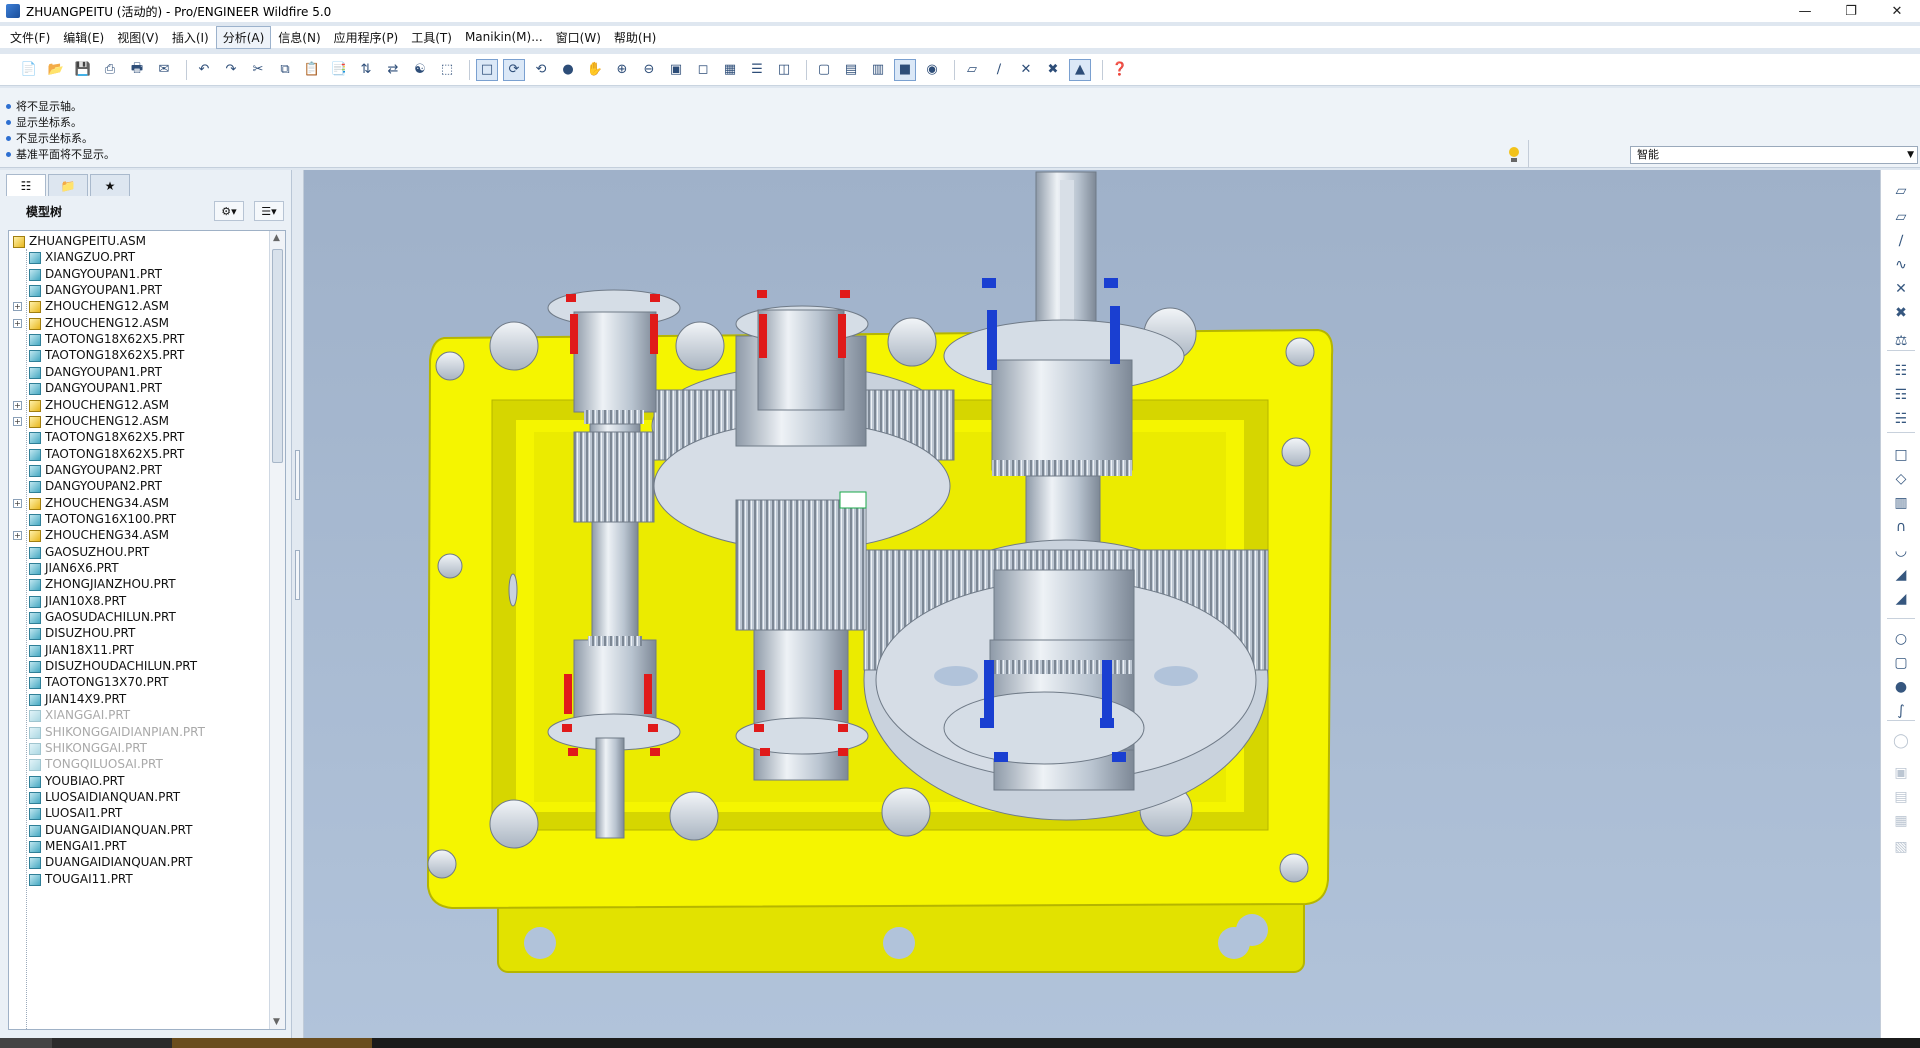 This screenshot has width=1920, height=1048. What do you see at coordinates (243, 37) in the screenshot?
I see `menu-item: 分析(A)` at bounding box center [243, 37].